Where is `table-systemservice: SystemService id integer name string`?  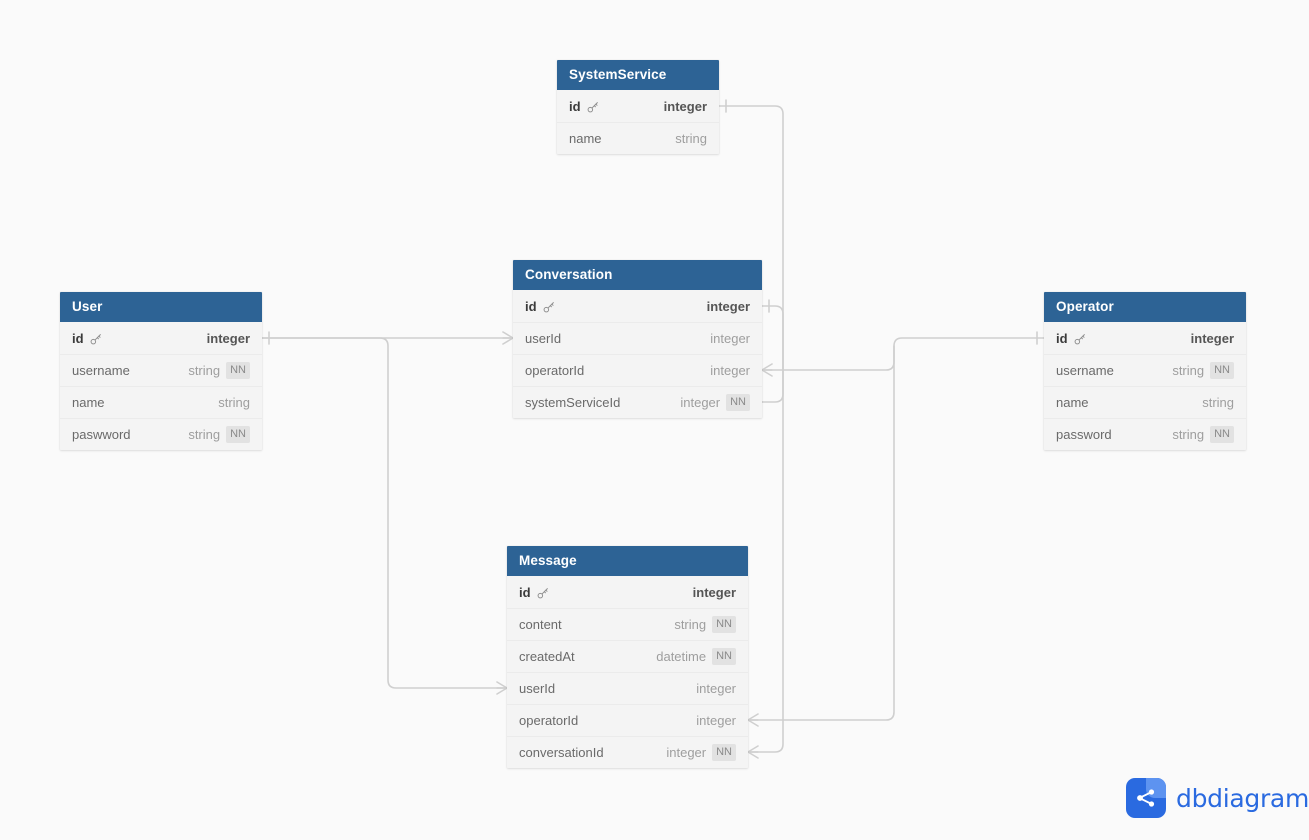 table-systemservice: SystemService id integer name string is located at coordinates (638, 107).